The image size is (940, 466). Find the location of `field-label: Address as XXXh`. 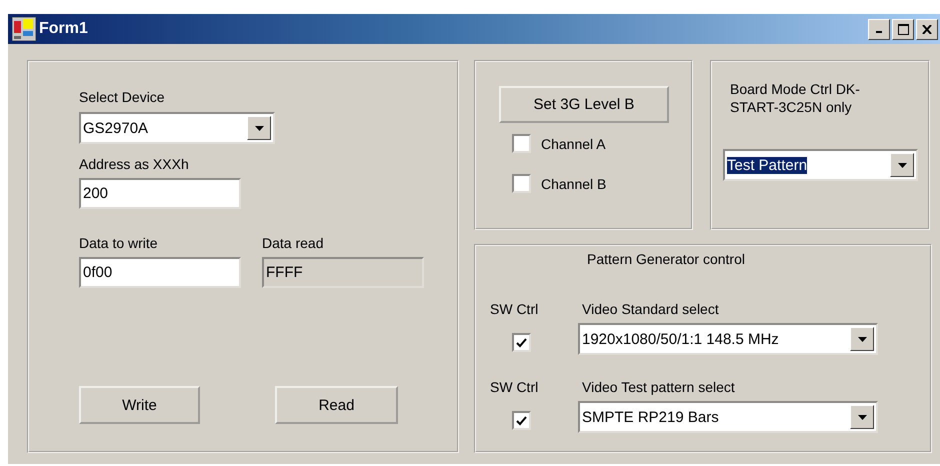

field-label: Address as XXXh is located at coordinates (134, 164).